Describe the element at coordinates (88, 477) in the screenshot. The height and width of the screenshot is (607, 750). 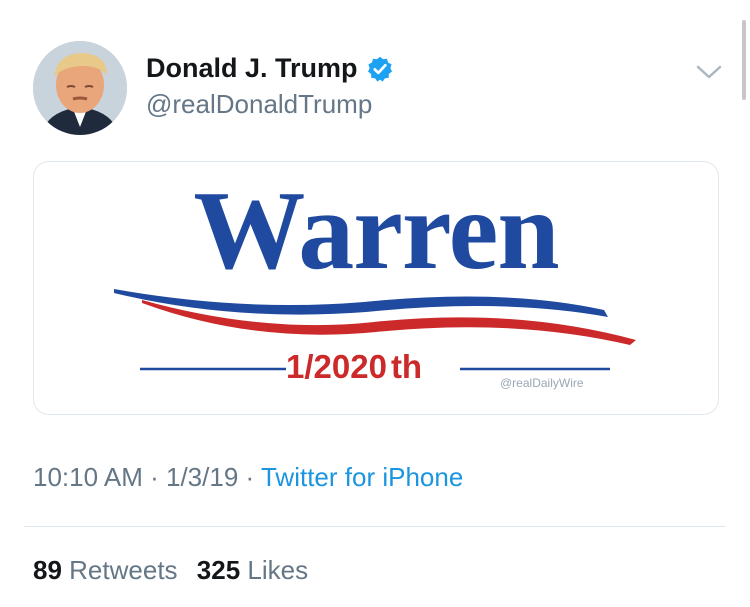
I see `tweet-time: 10:10 AM` at that location.